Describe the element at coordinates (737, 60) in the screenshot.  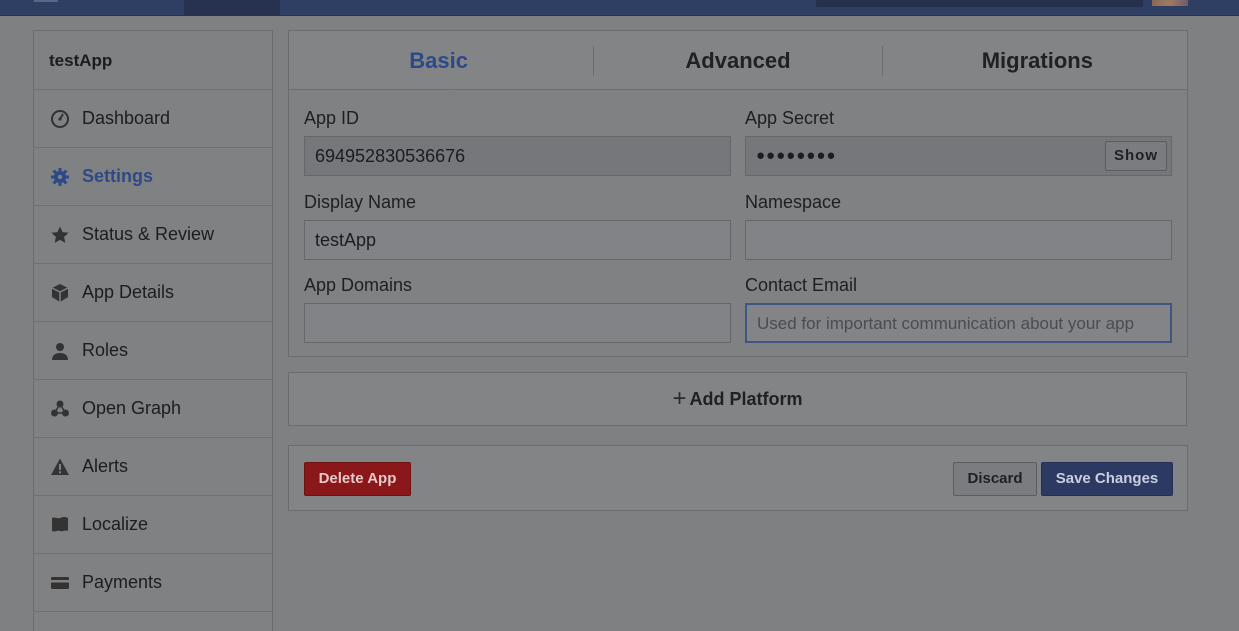
I see `tab-advanced: Advanced` at that location.